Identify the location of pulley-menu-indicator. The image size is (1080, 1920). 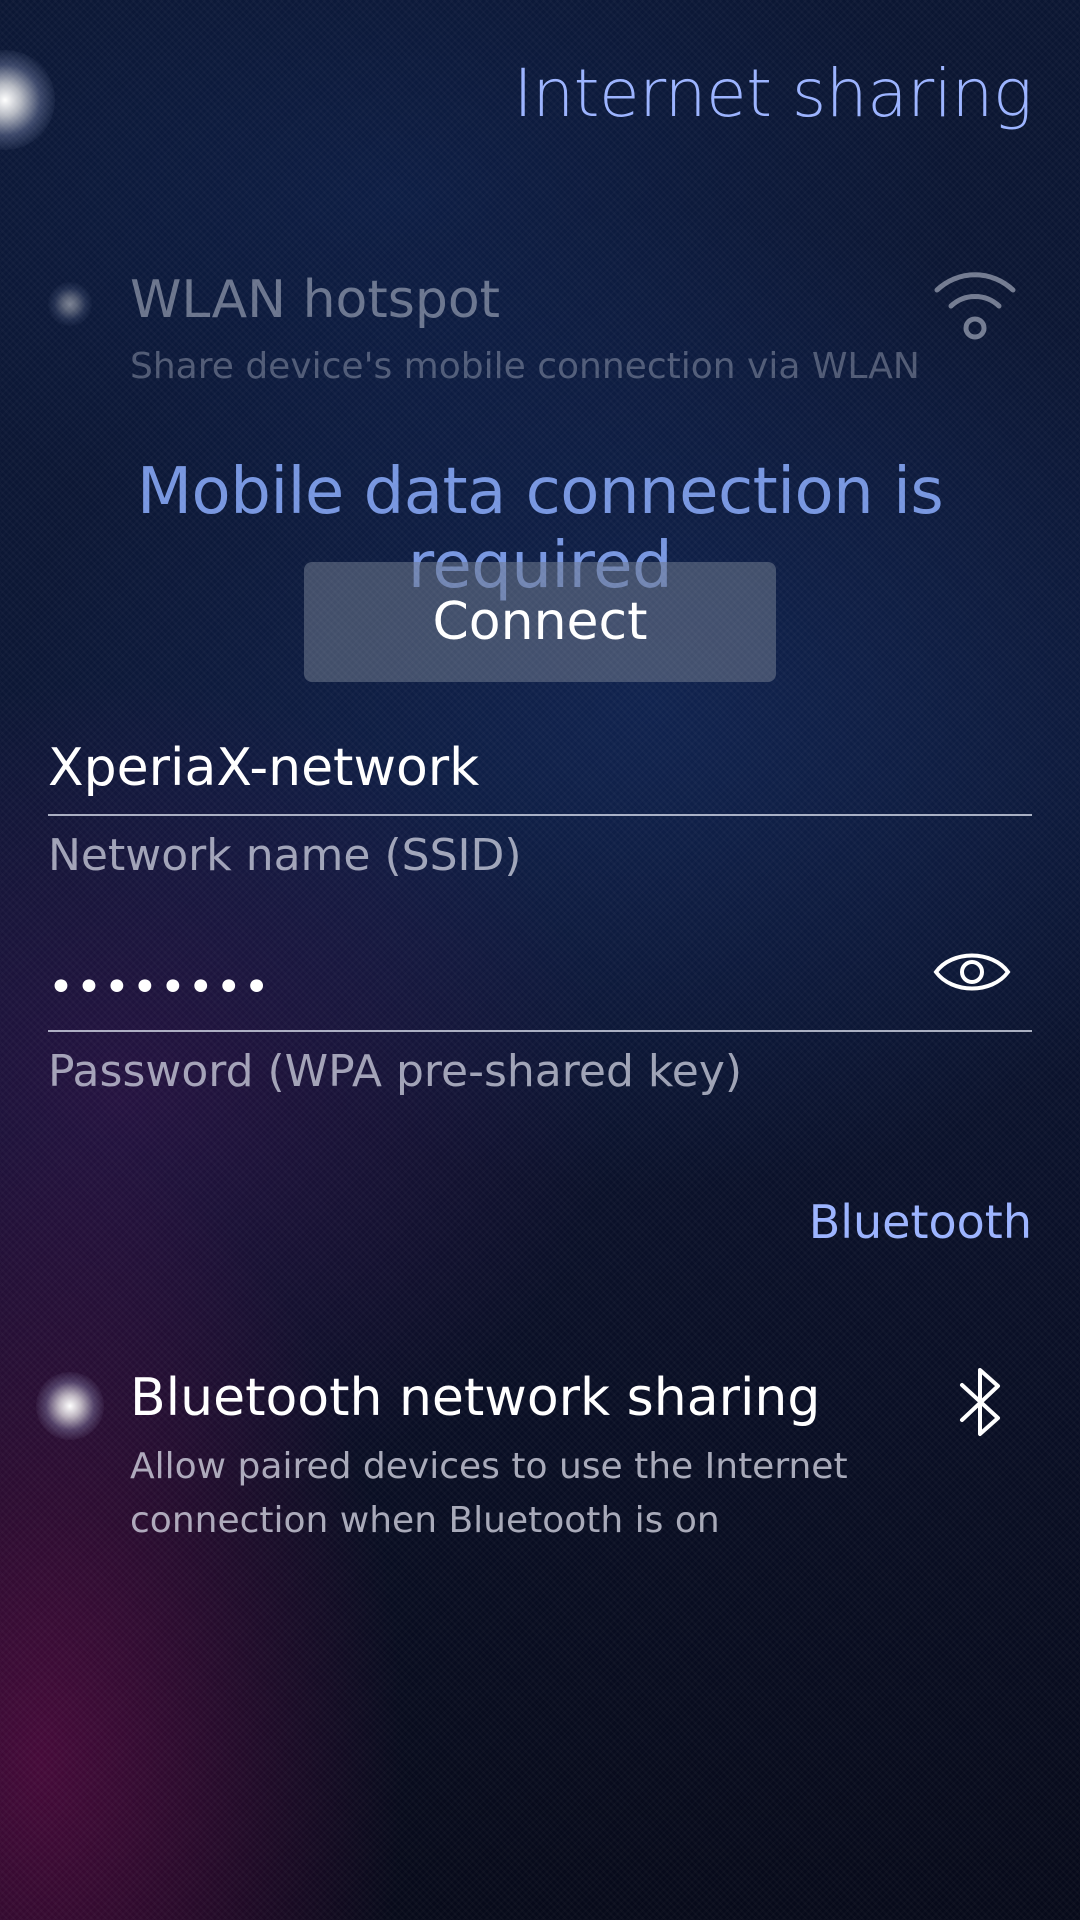
(27, 100).